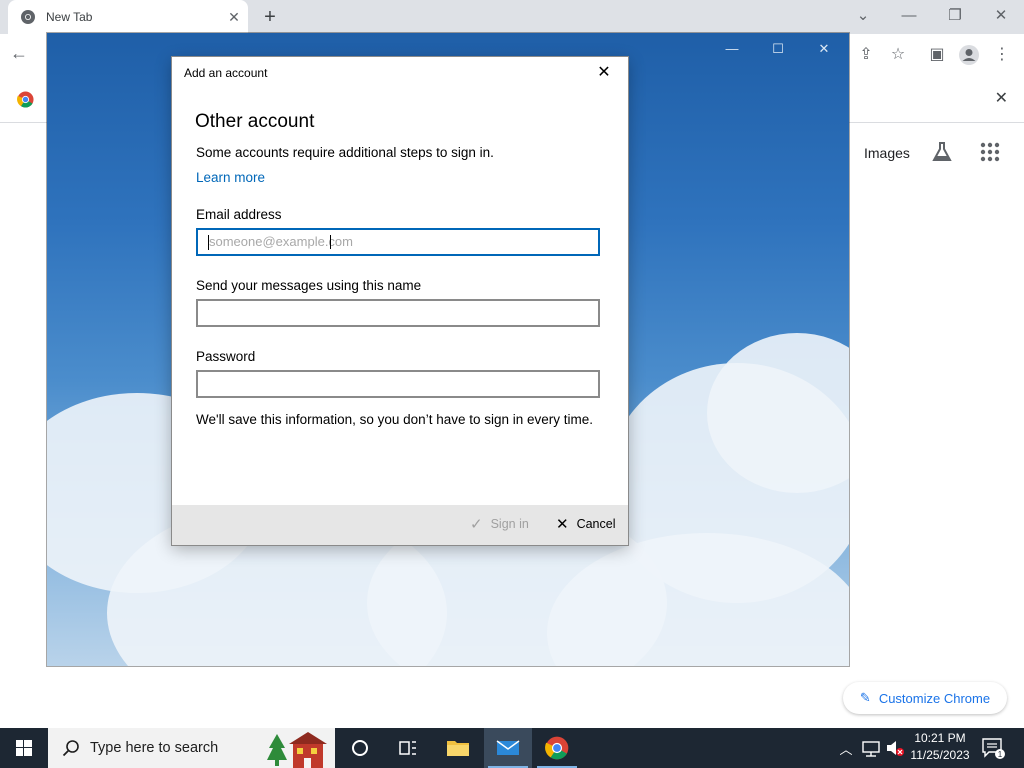 Image resolution: width=1024 pixels, height=768 pixels. What do you see at coordinates (226, 73) in the screenshot?
I see `dialog-title: Add an account` at bounding box center [226, 73].